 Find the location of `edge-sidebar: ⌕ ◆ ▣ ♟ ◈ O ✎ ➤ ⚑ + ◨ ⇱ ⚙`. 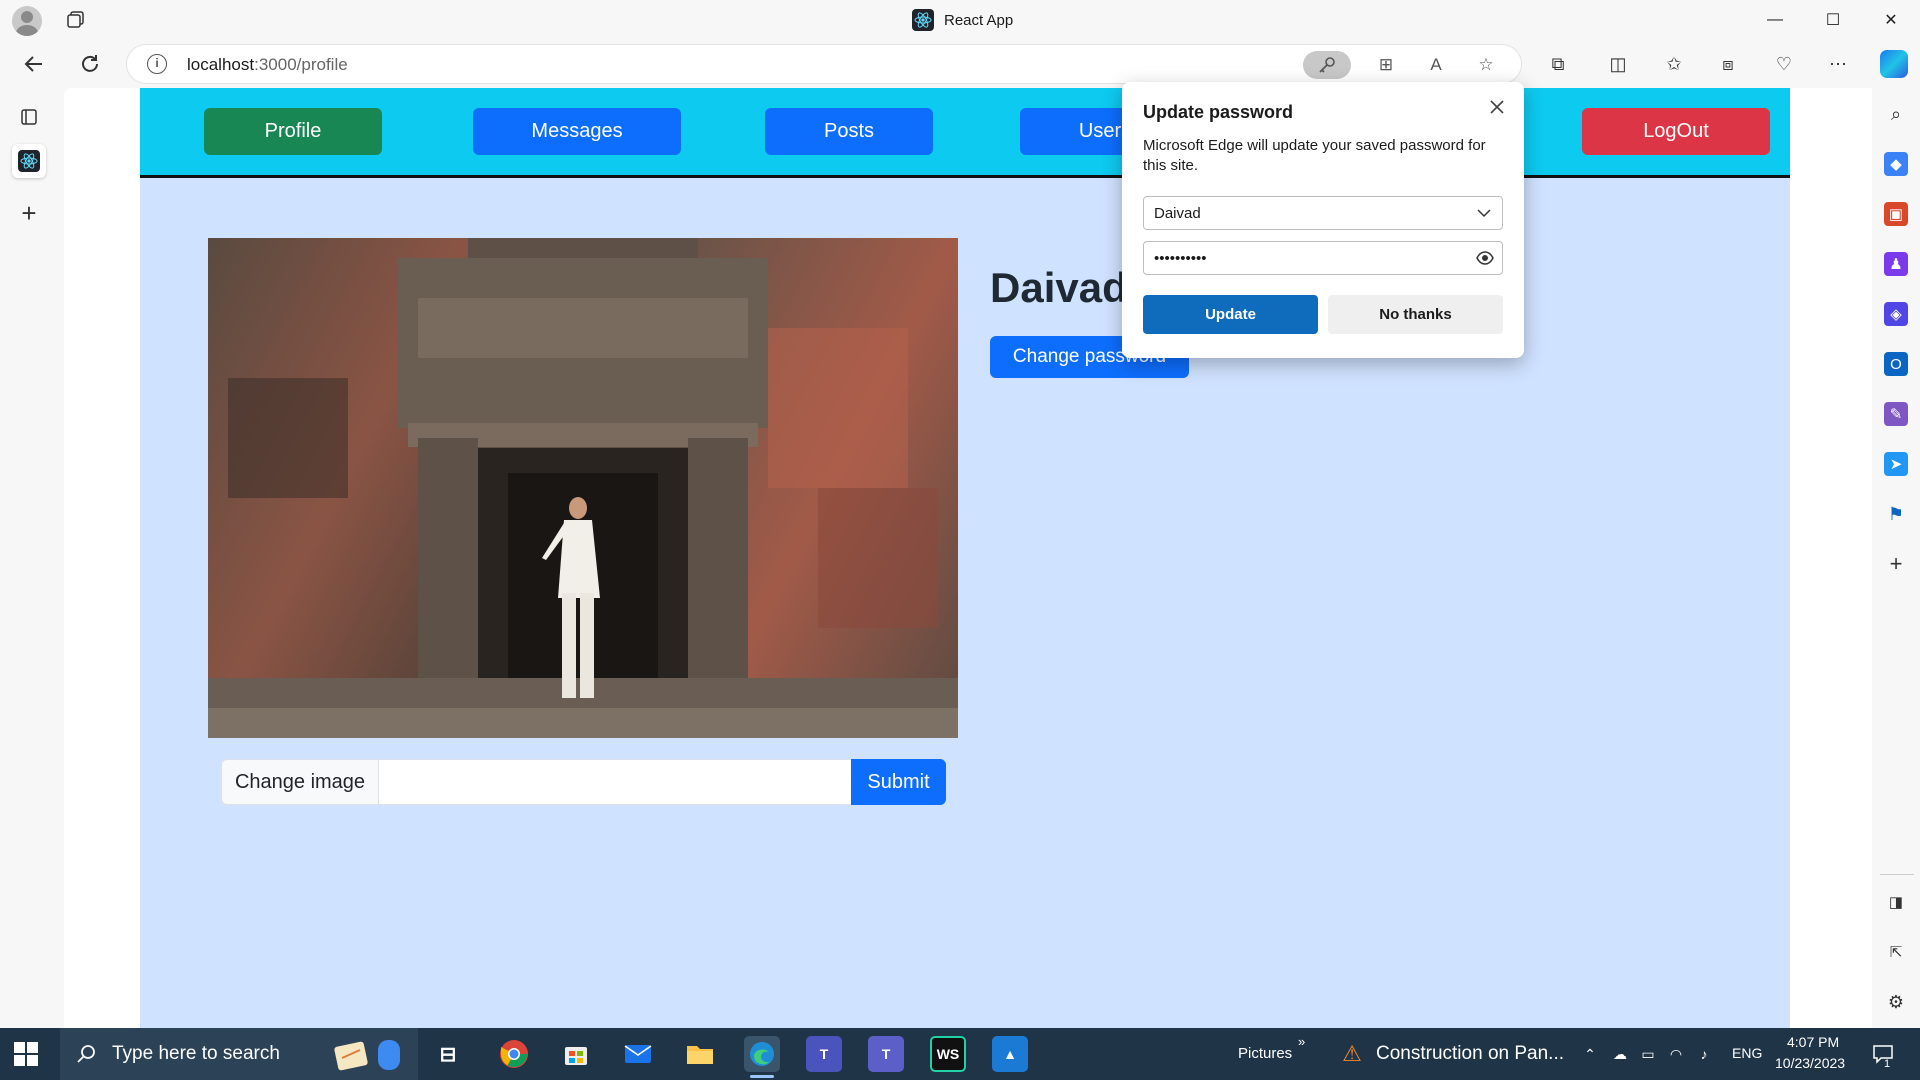

edge-sidebar: ⌕ ◆ ▣ ♟ ◈ O ✎ ➤ ⚑ + ◨ ⇱ ⚙ is located at coordinates (1896, 558).